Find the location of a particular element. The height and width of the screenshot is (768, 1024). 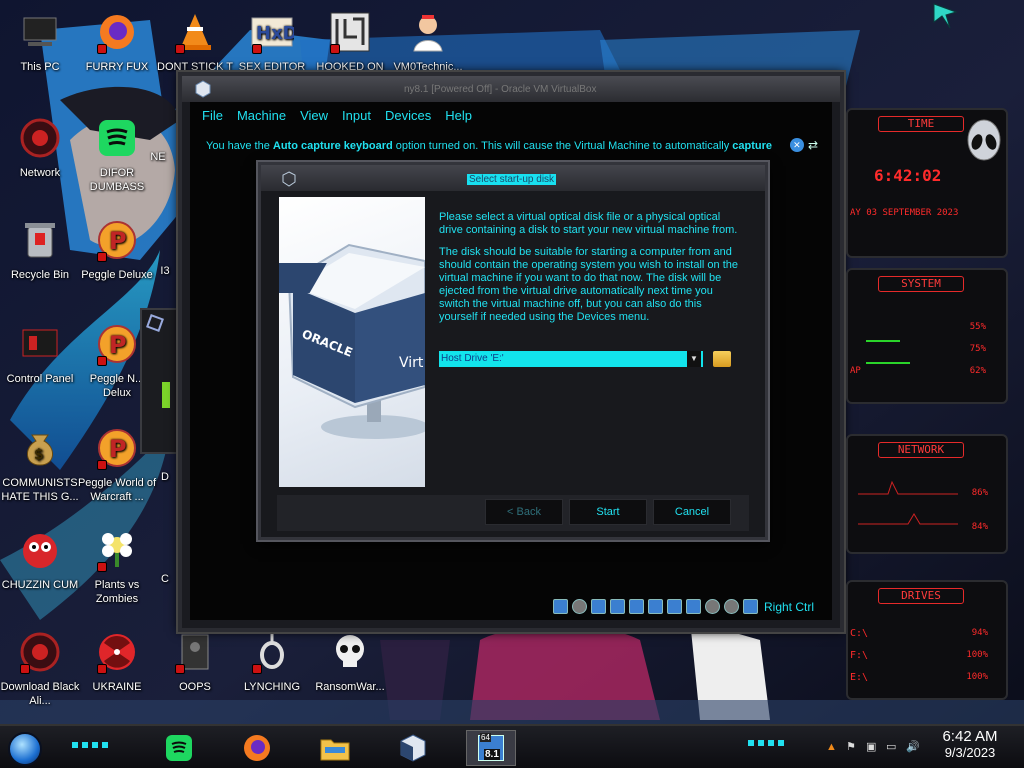

desktop-icon-hooked-on: HOOKED ON is located at coordinates (350, 41).